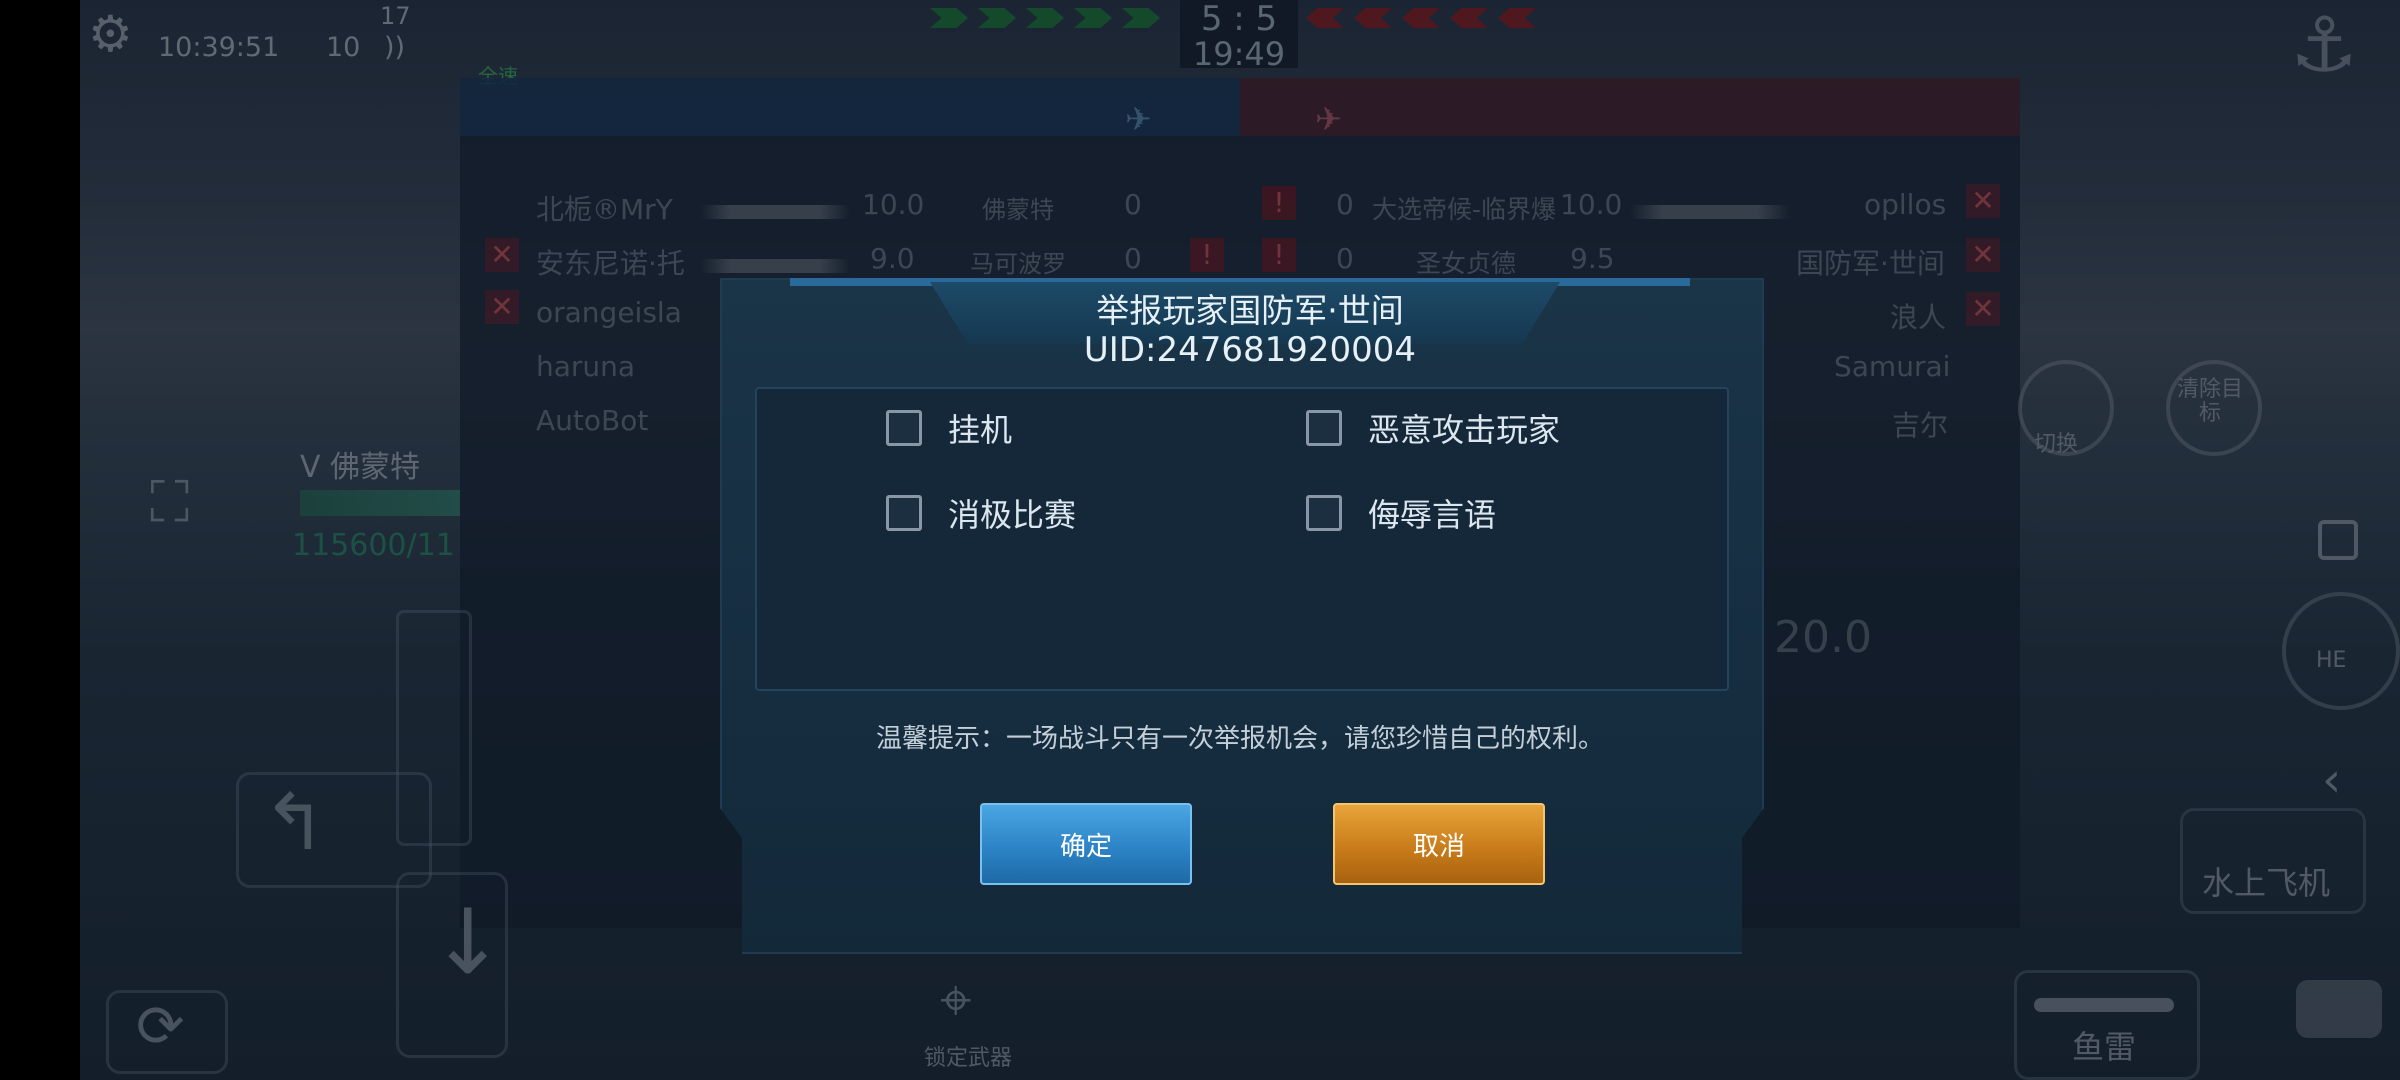 The image size is (2400, 1080). I want to click on cancel-button: 取消, so click(1439, 844).